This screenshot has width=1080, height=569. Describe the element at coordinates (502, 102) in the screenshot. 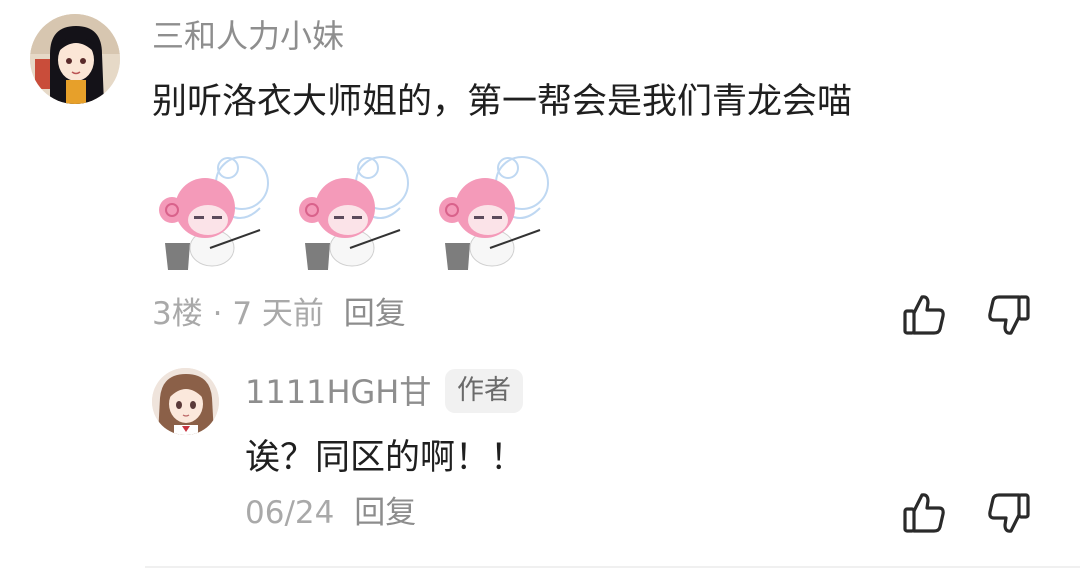

I see `comment-text: 别听洛衣大师姐的，第一帮会是我们青龙会喵` at that location.